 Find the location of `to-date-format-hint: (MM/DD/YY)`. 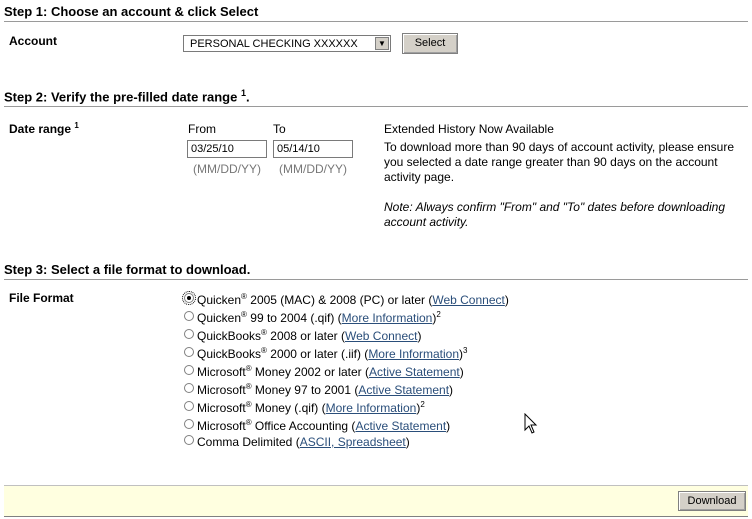

to-date-format-hint: (MM/DD/YY) is located at coordinates (313, 169).